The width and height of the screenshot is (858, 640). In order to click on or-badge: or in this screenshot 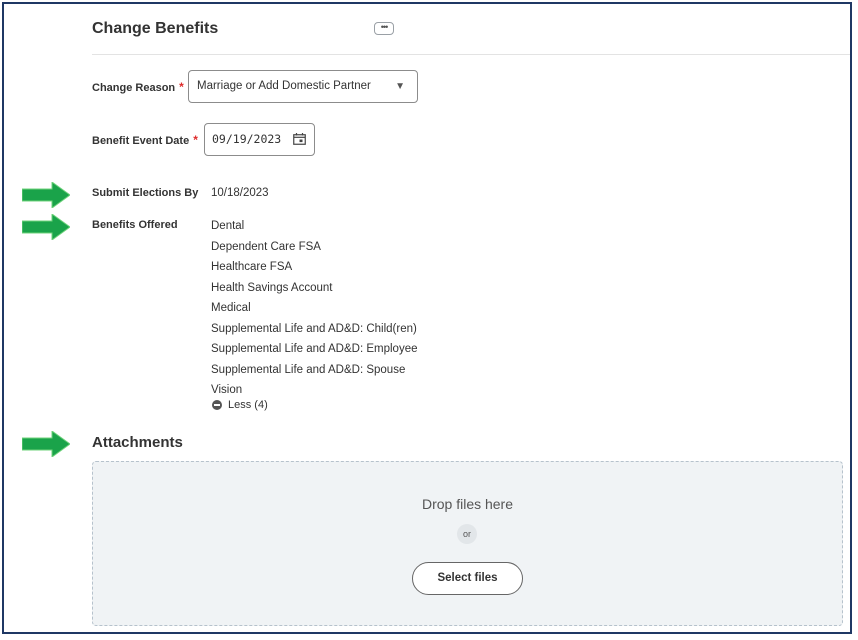, I will do `click(467, 534)`.